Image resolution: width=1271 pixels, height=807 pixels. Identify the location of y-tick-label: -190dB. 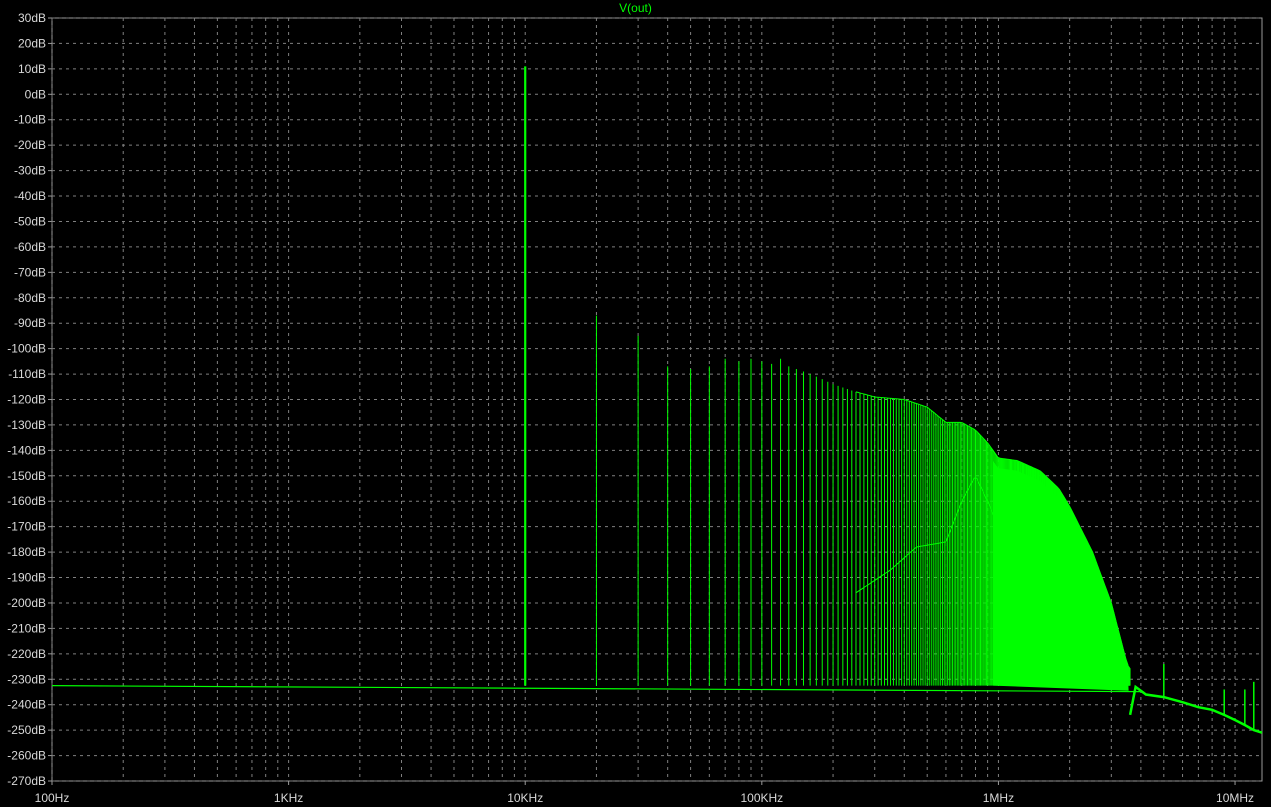
(26, 578).